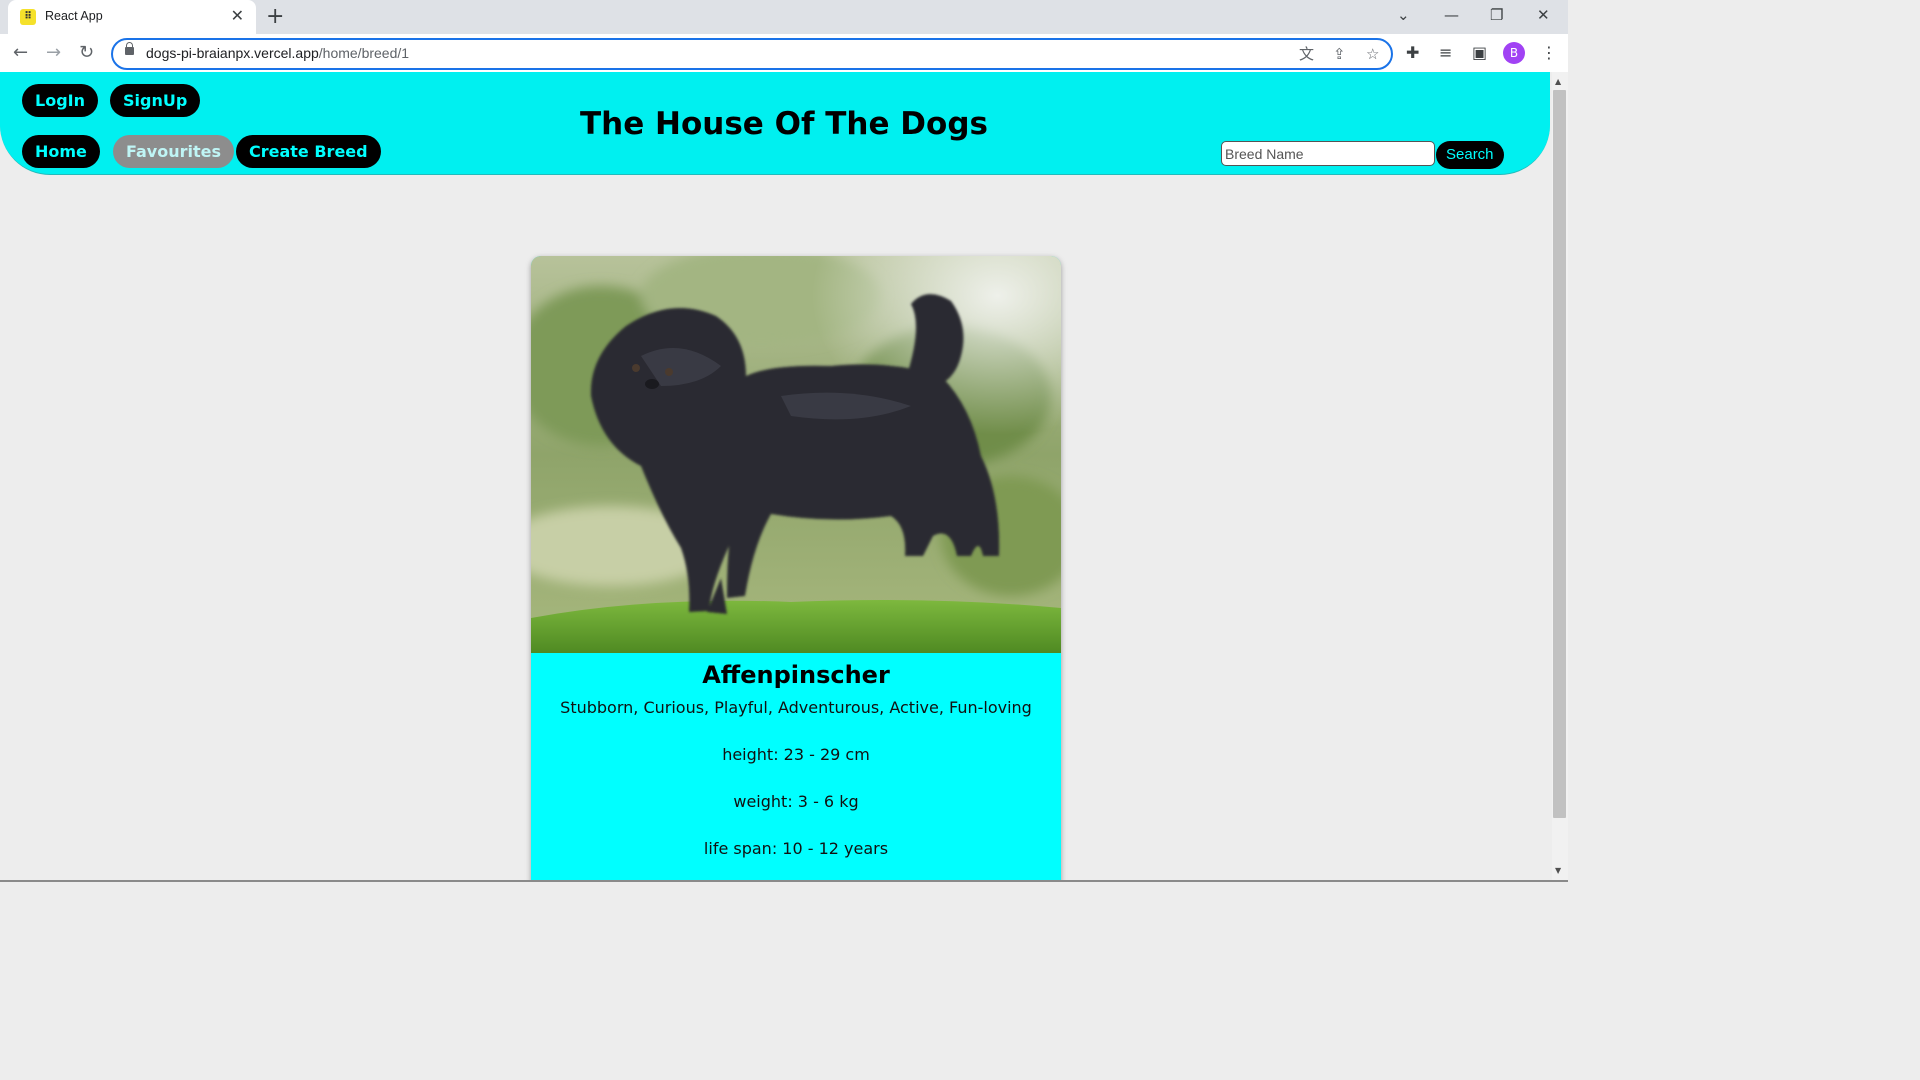  Describe the element at coordinates (129, 48) in the screenshot. I see `lock-icon` at that location.